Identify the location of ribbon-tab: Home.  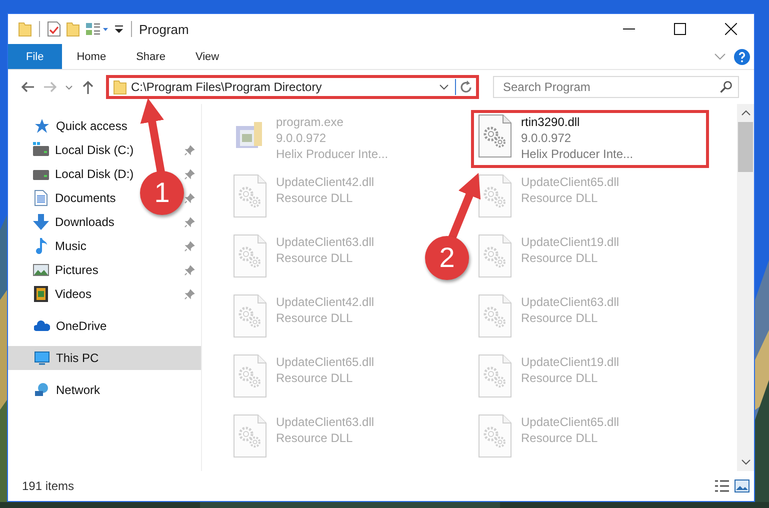
(92, 56).